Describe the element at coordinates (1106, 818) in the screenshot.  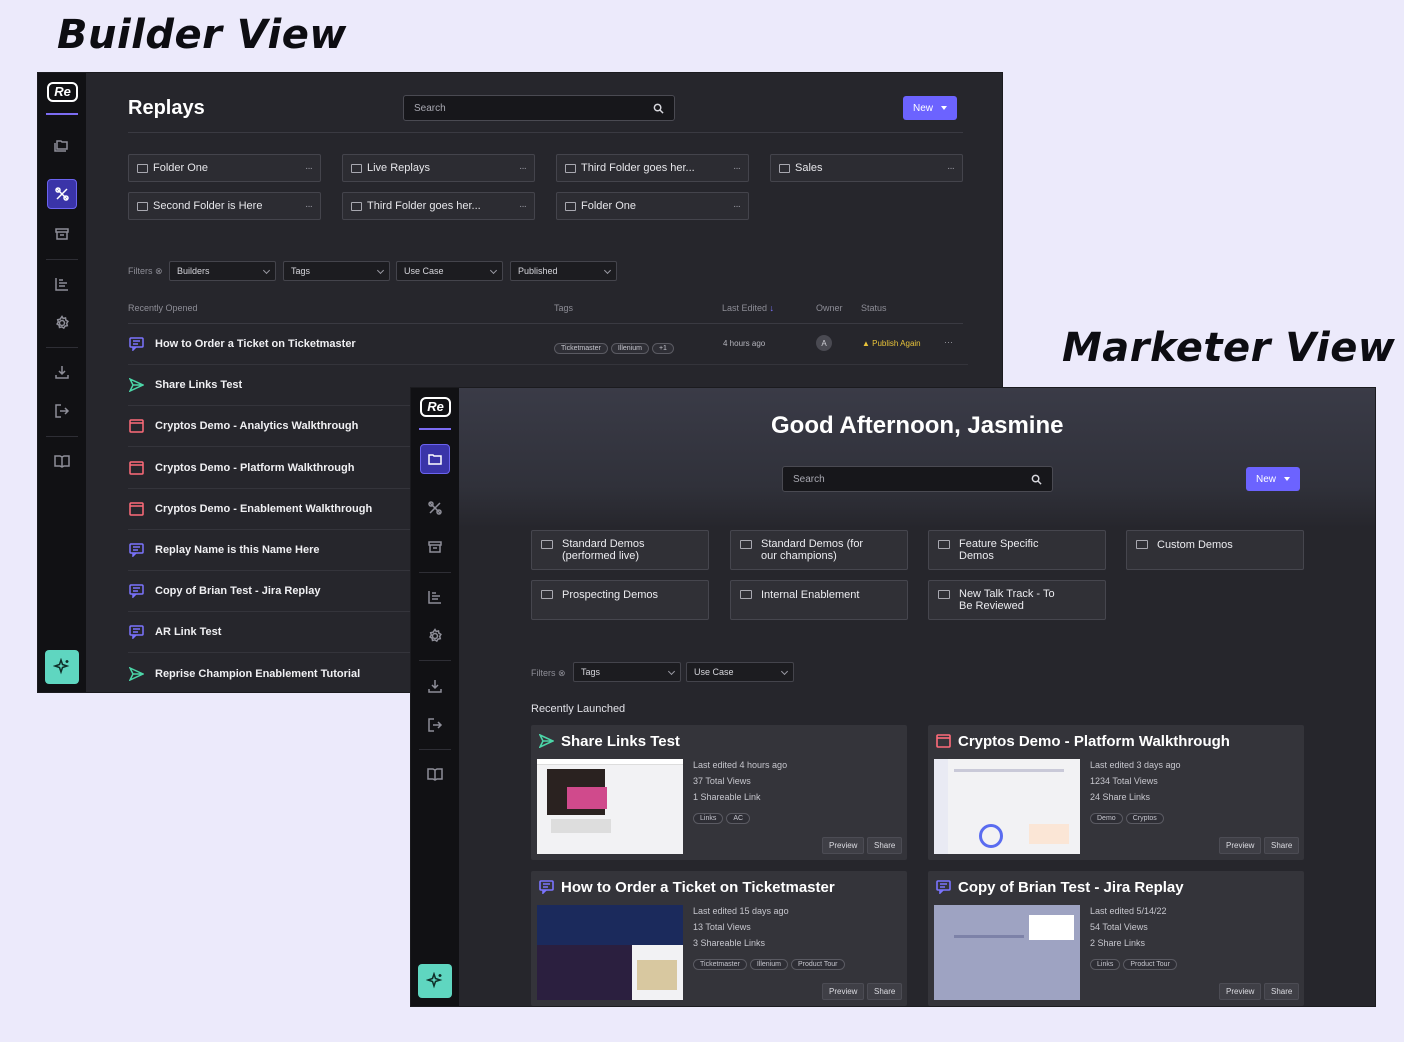
I see `tag-pill: Demo` at that location.